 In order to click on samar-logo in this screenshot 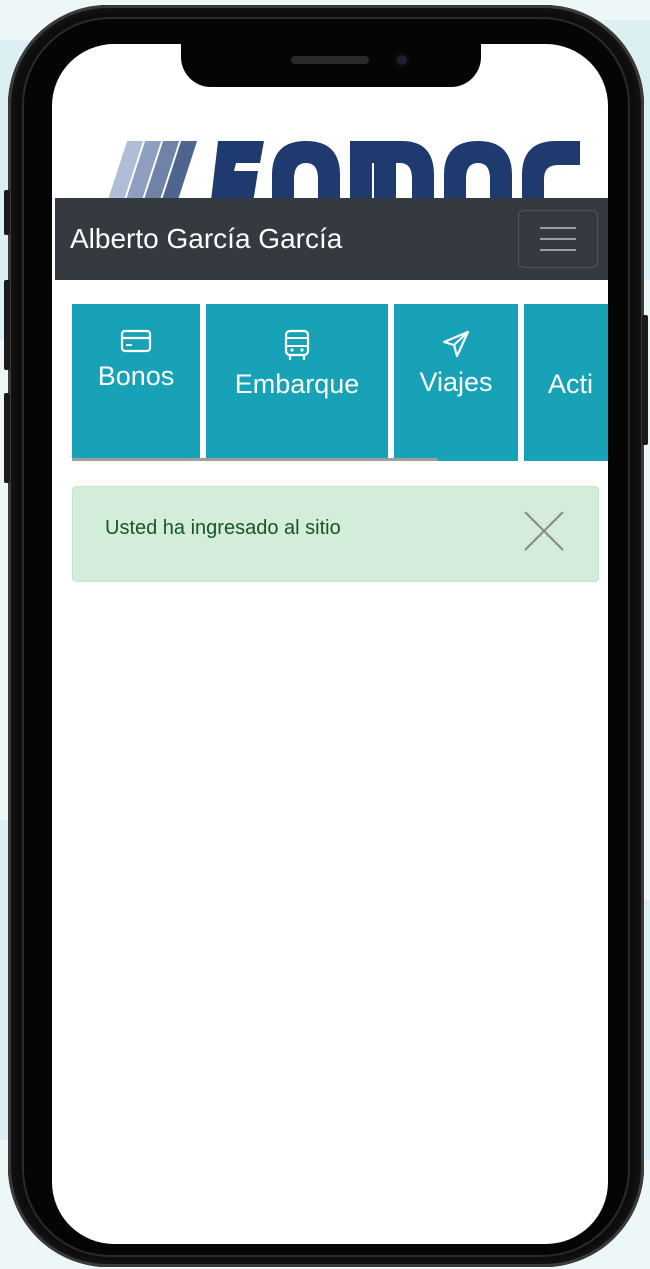, I will do `click(342, 175)`.